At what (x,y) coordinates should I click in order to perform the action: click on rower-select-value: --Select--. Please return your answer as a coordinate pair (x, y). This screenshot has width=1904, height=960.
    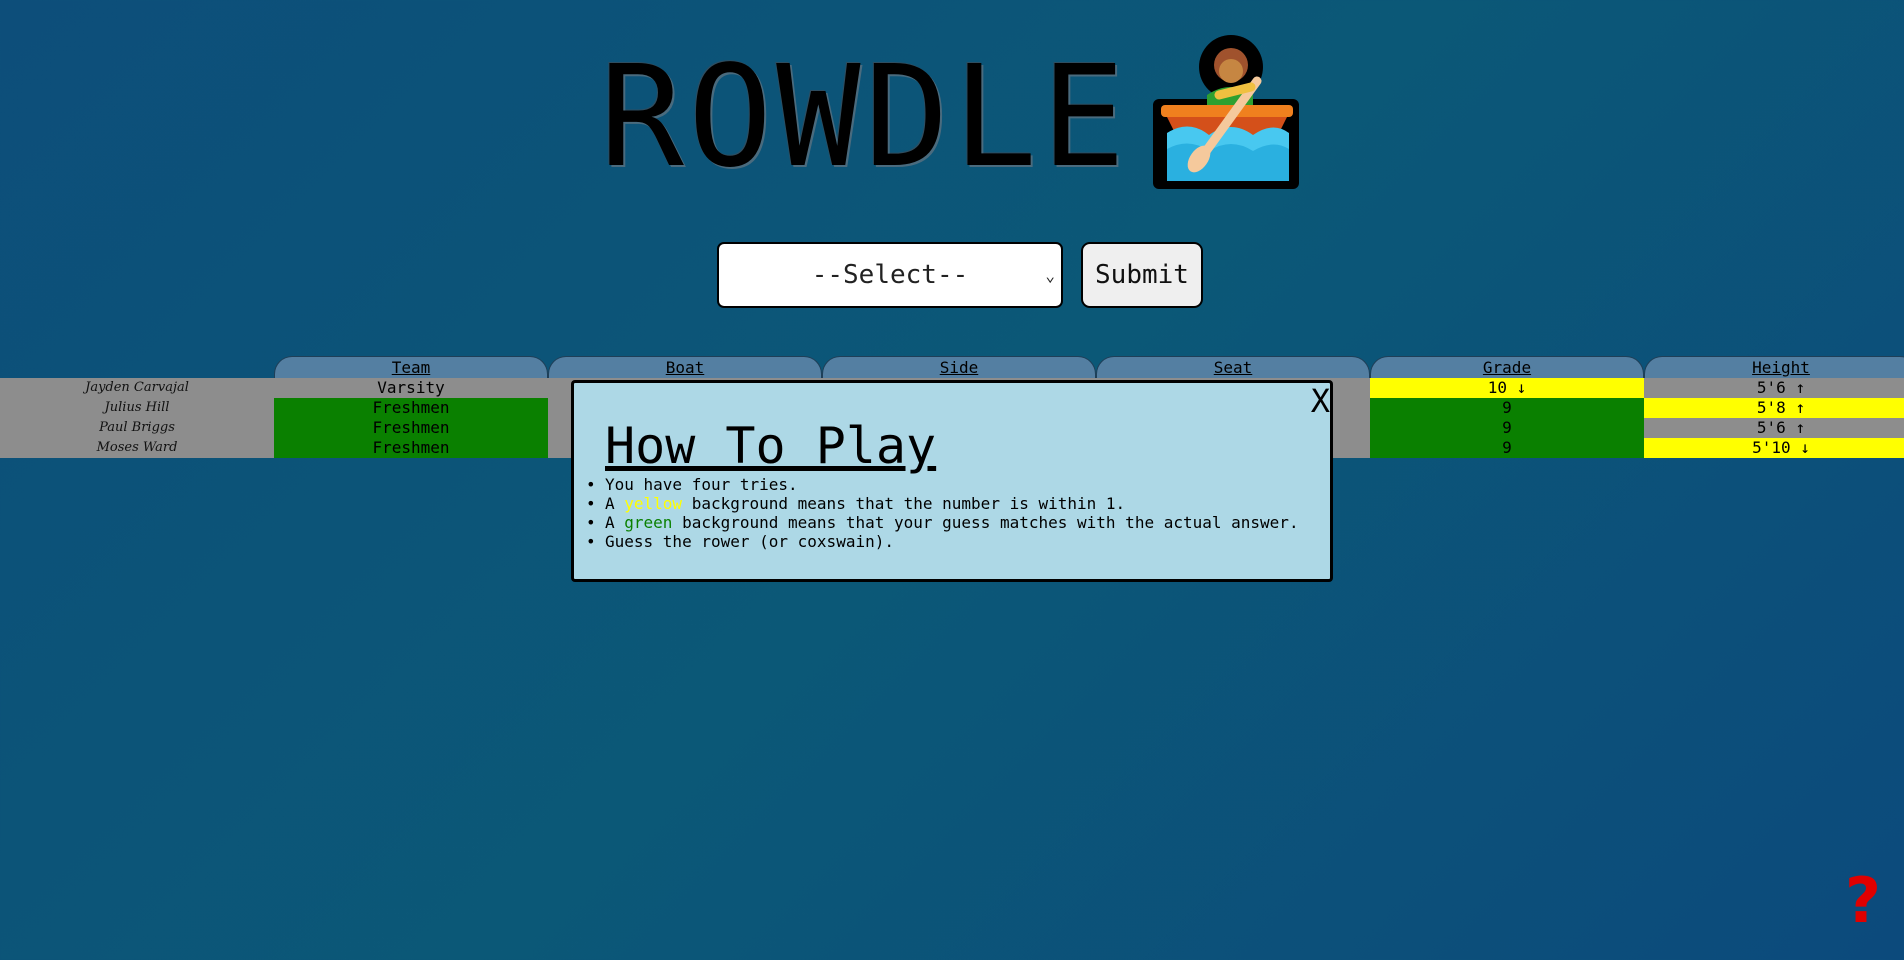
    Looking at the image, I should click on (890, 275).